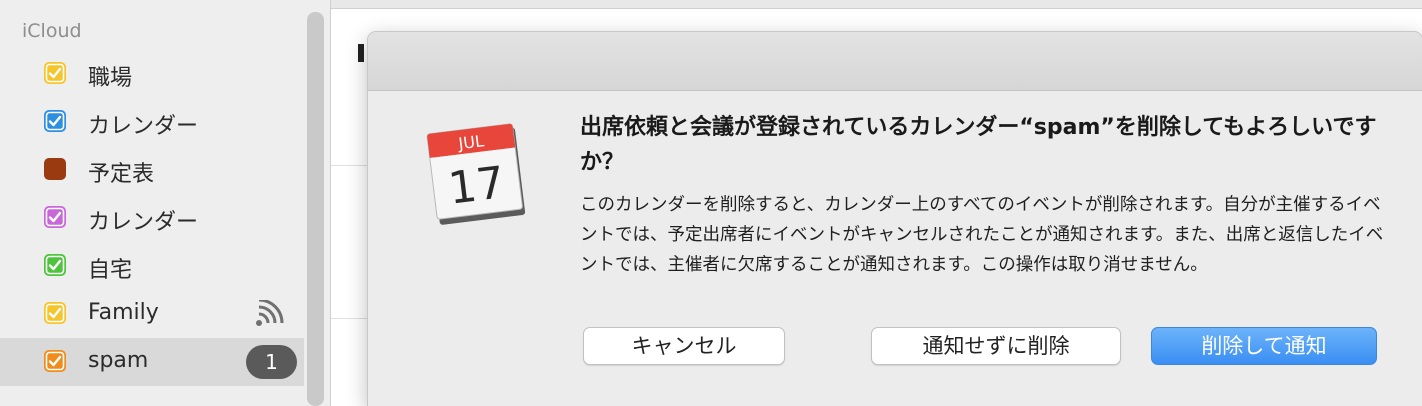 Image resolution: width=1422 pixels, height=406 pixels. I want to click on sidebar-item-label: 予定表, so click(121, 174).